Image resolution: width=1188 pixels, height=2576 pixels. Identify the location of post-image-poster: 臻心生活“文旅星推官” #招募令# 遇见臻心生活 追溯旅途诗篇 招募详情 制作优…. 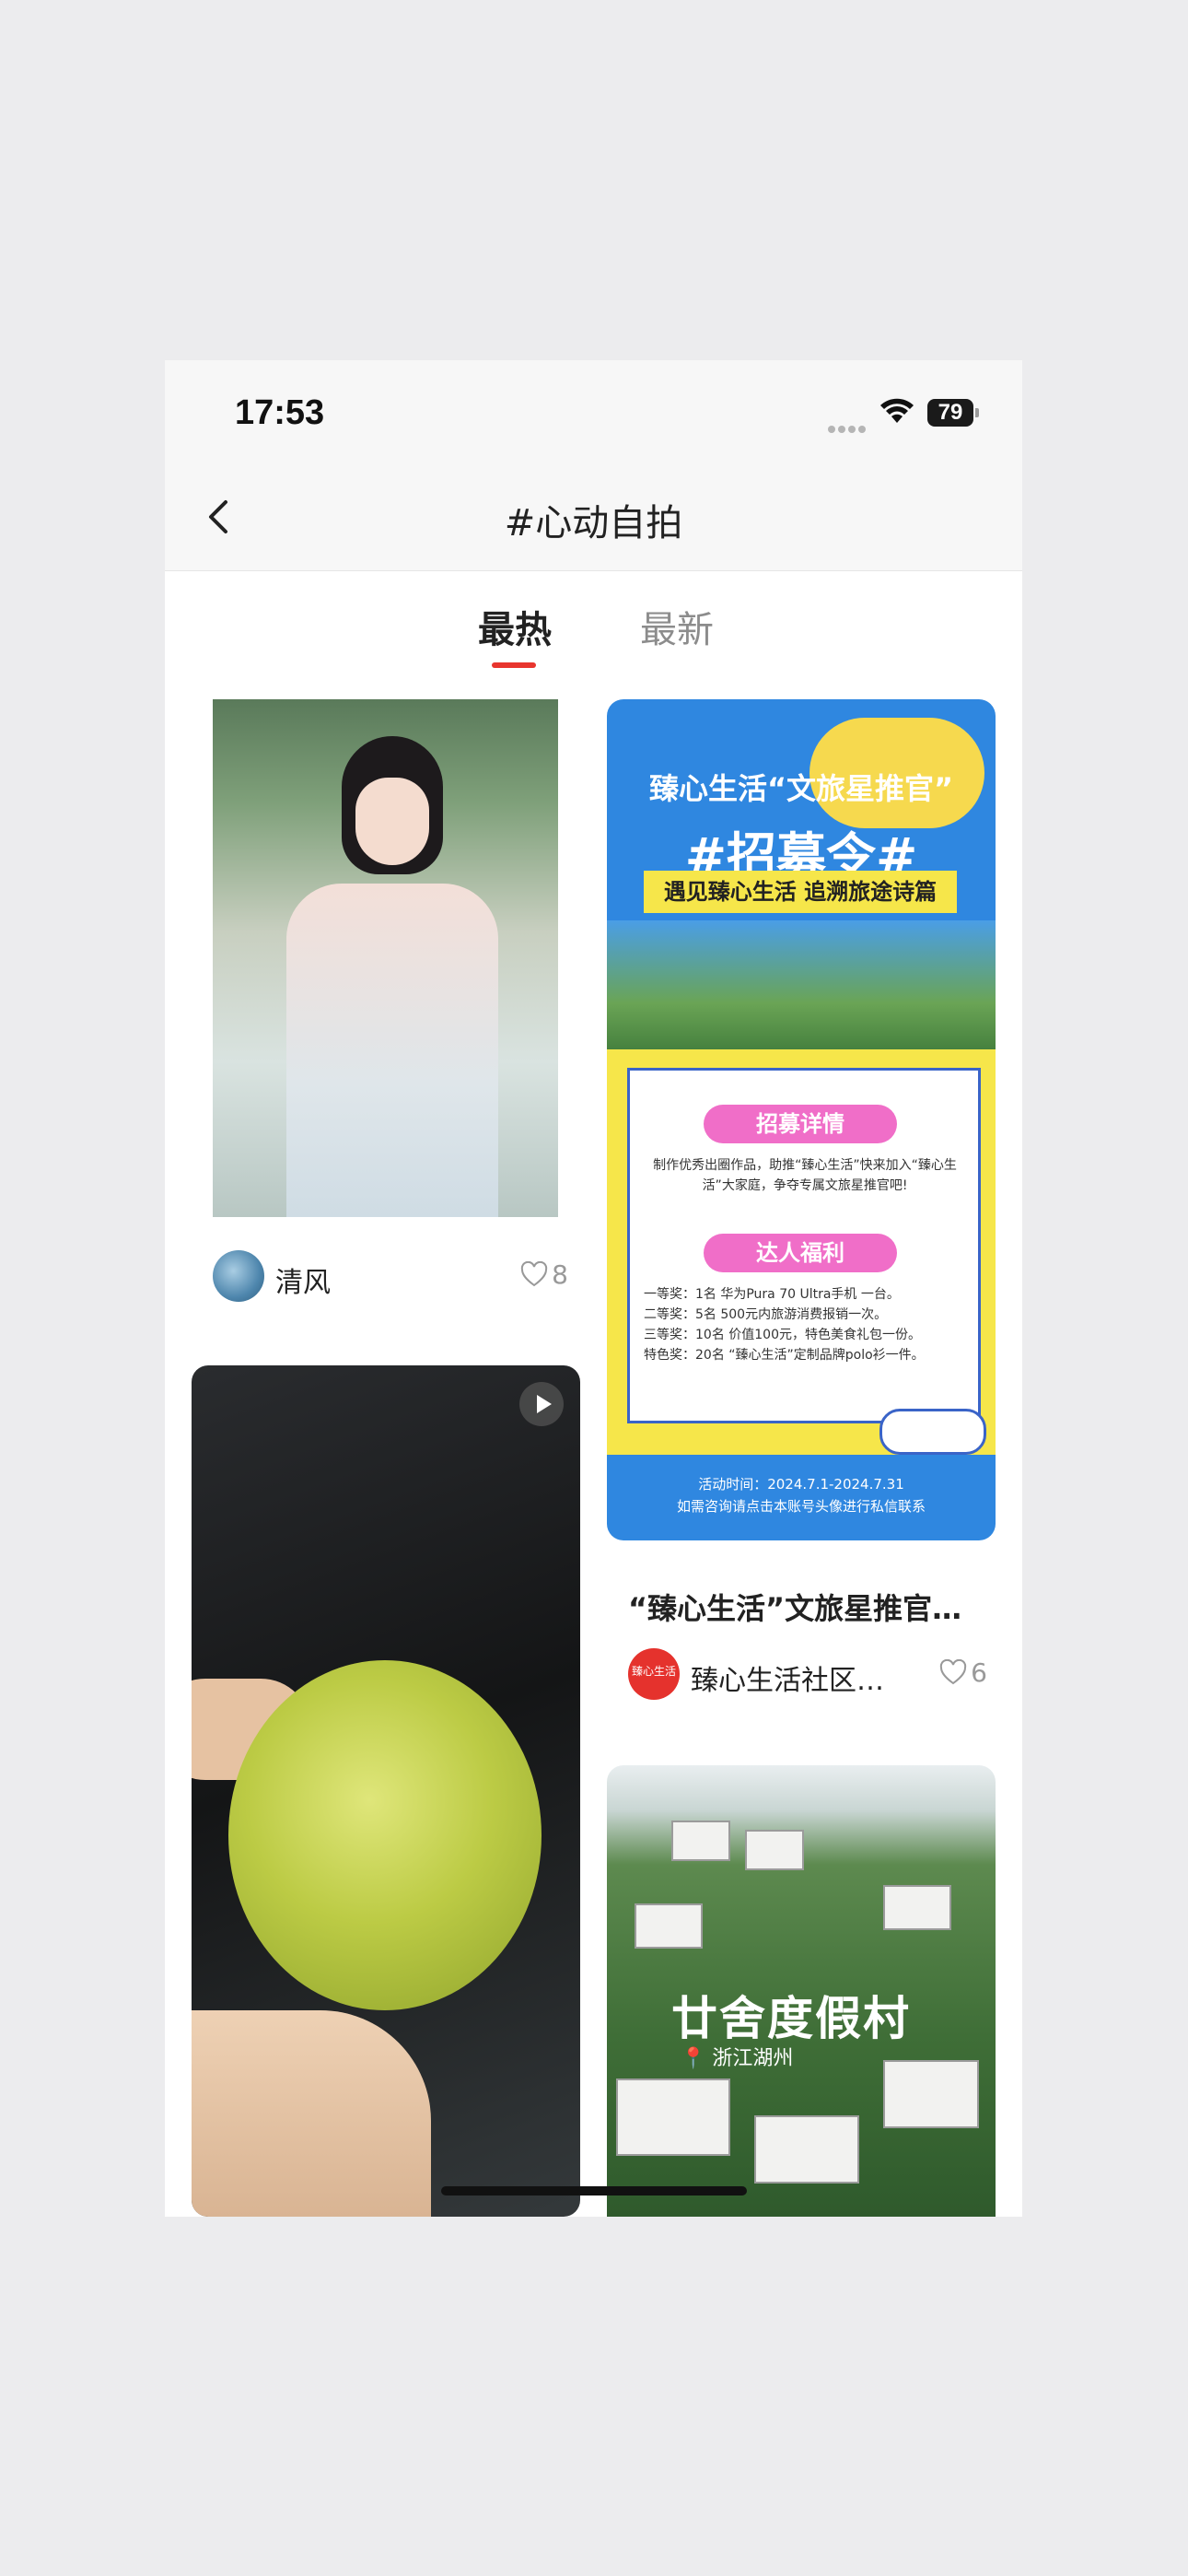
(801, 1119).